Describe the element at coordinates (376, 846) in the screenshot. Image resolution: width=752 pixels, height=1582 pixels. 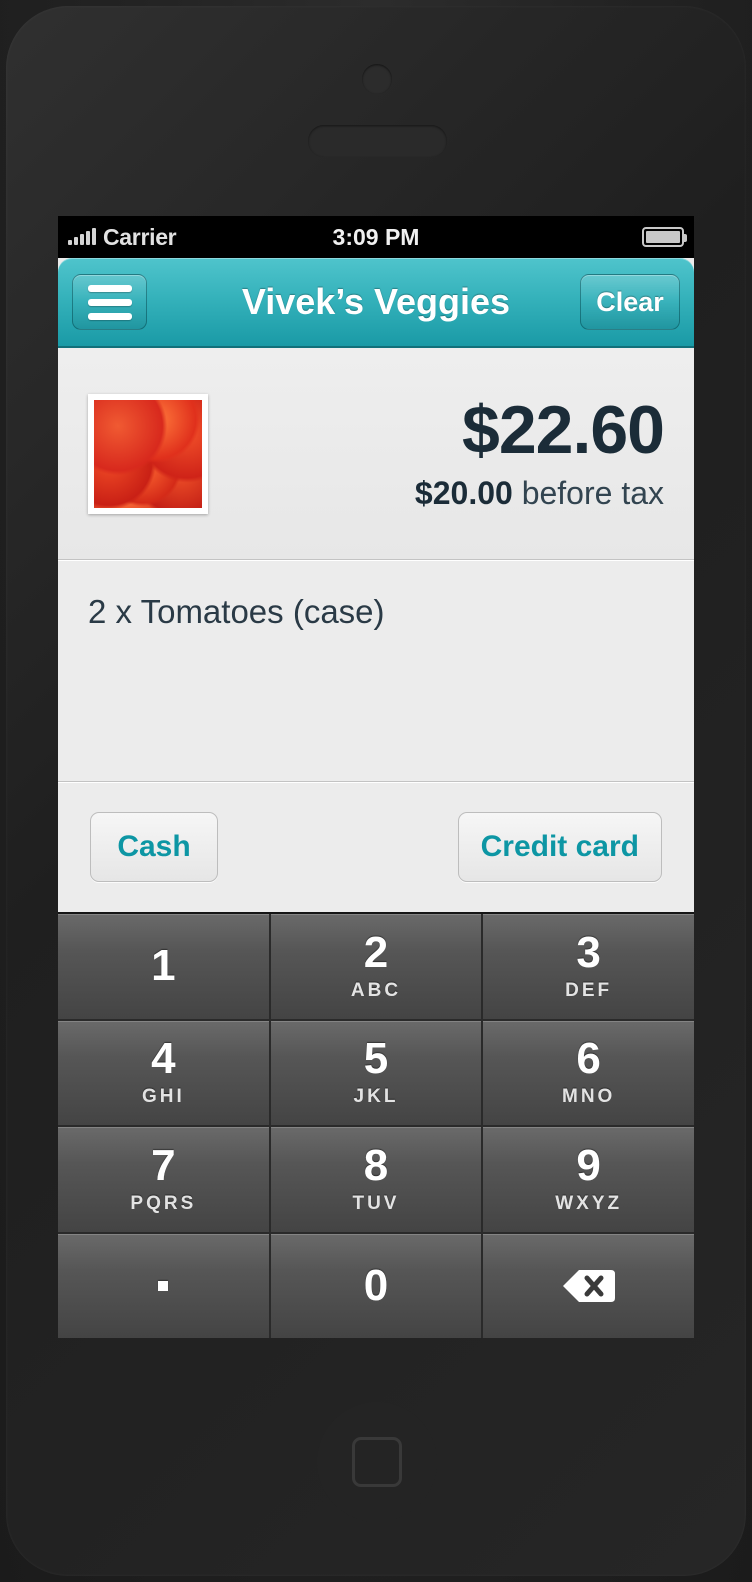
I see `payment-methods-panel: Cash Credit card` at that location.